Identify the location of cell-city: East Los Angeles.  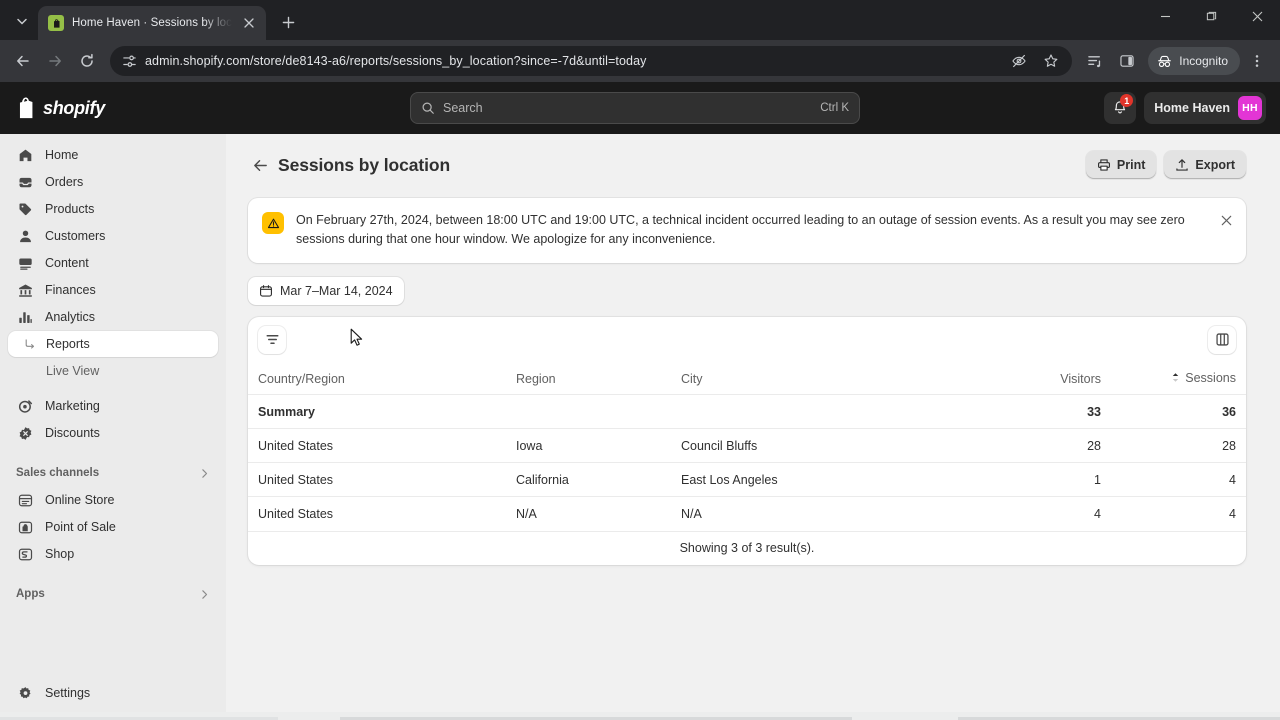
(729, 479).